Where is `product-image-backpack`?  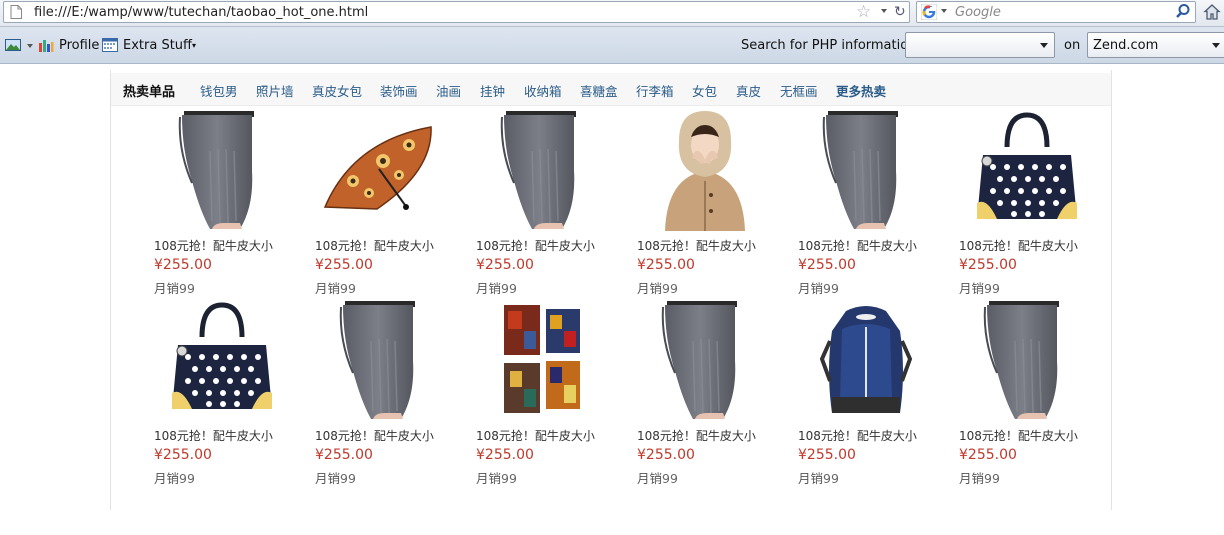 product-image-backpack is located at coordinates (866, 361).